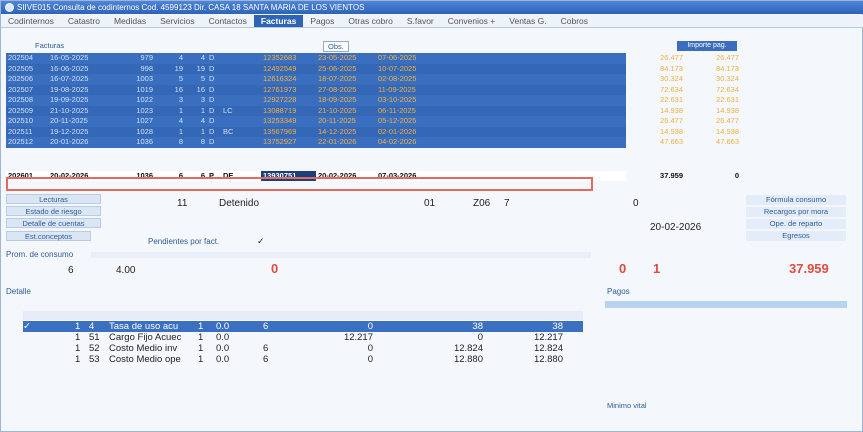 The height and width of the screenshot is (432, 863). Describe the element at coordinates (145, 337) in the screenshot. I see `detail-description: Cargo Fijo Acuec` at that location.